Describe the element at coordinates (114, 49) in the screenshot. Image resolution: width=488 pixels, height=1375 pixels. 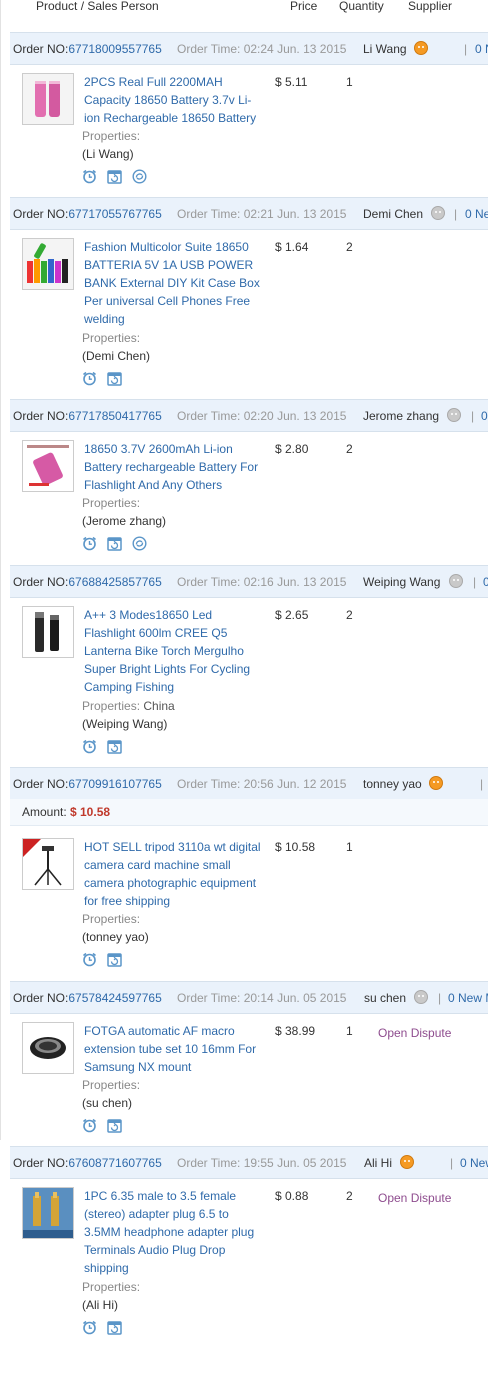
I see `order-number-link: 67718009557765` at that location.